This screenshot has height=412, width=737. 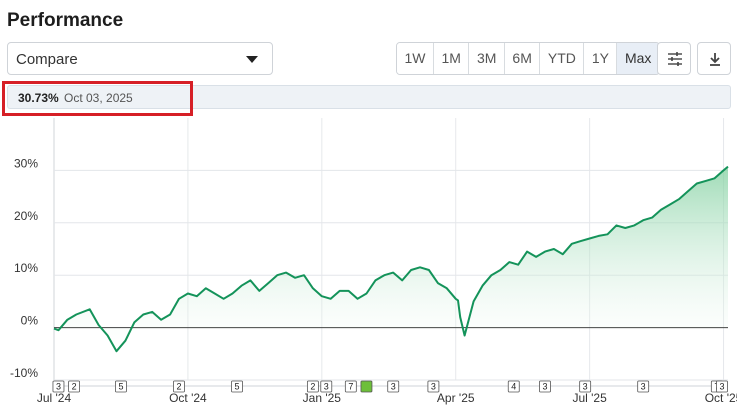 I want to click on range-1y-button: 1Y, so click(x=601, y=58).